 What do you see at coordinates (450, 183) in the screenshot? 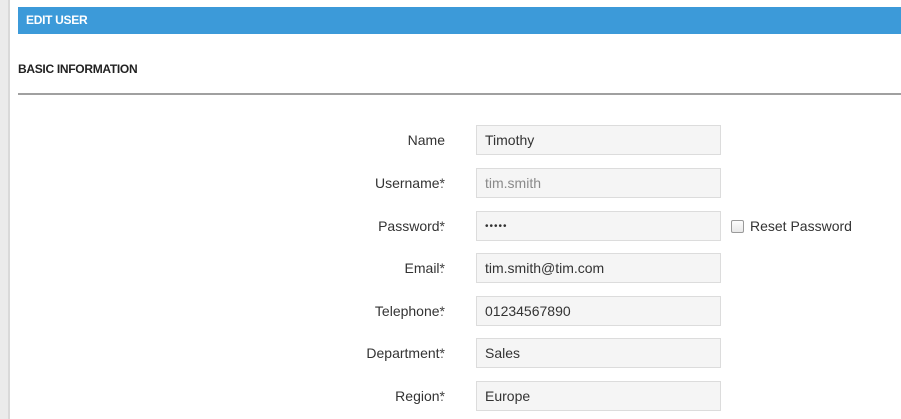
I see `form-row-username: Username* :` at bounding box center [450, 183].